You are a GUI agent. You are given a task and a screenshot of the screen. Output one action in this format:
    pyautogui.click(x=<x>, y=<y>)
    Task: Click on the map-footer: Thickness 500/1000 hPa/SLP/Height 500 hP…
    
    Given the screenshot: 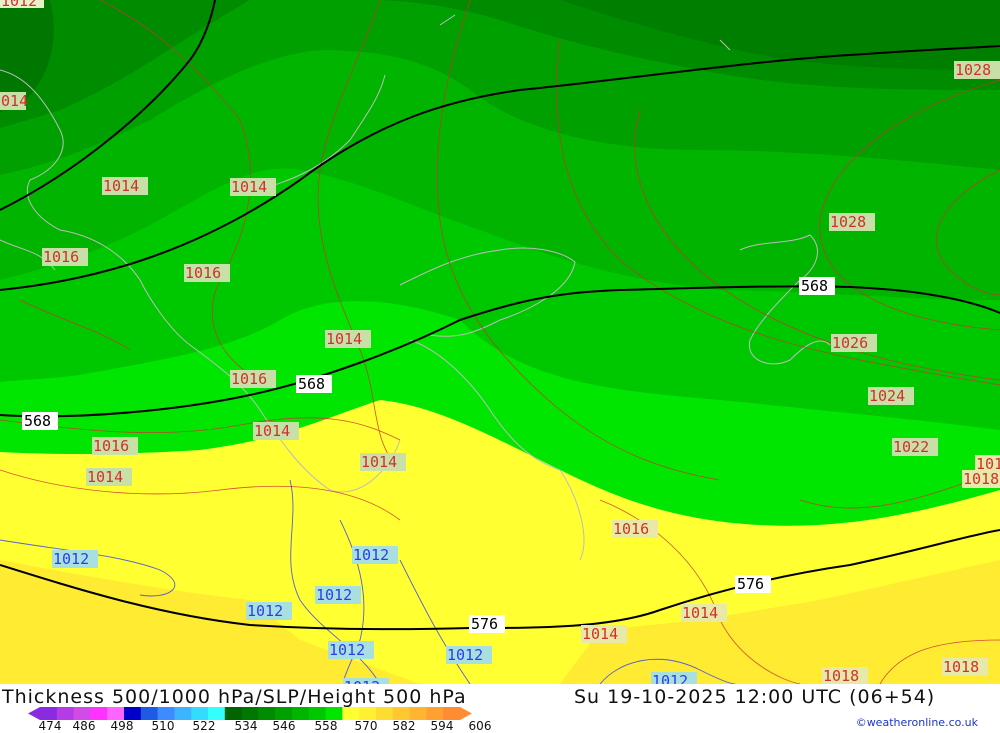 What is the action you would take?
    pyautogui.click(x=500, y=708)
    